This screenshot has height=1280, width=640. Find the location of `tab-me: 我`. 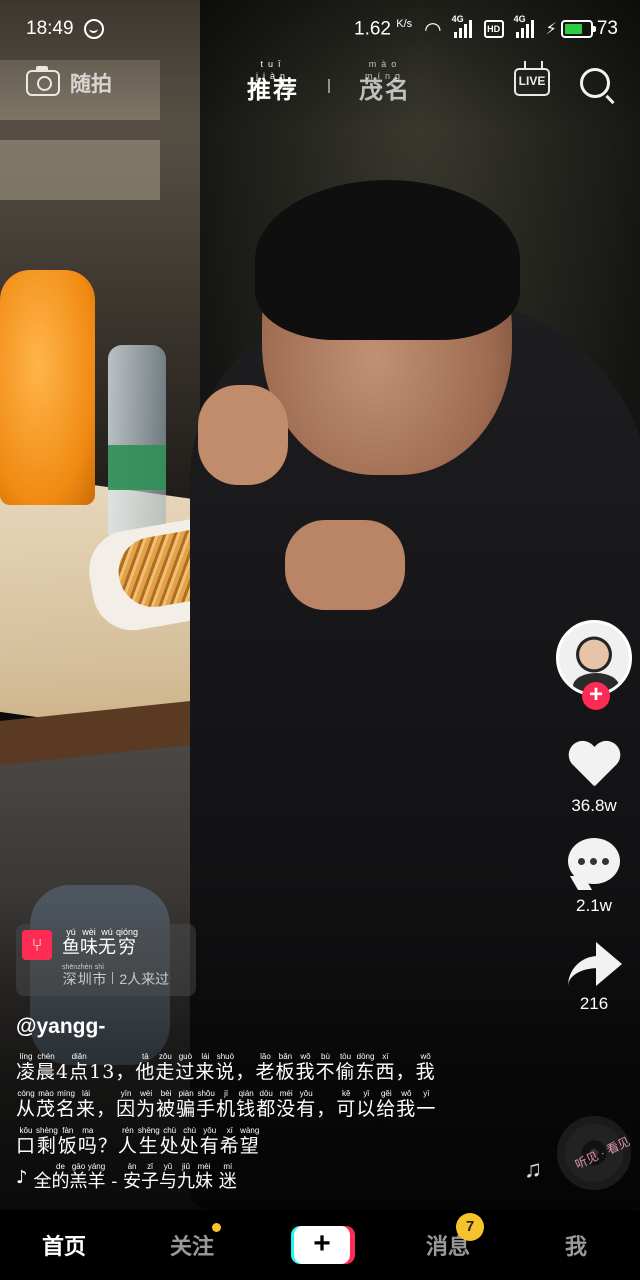

tab-me: 我 is located at coordinates (576, 1245).